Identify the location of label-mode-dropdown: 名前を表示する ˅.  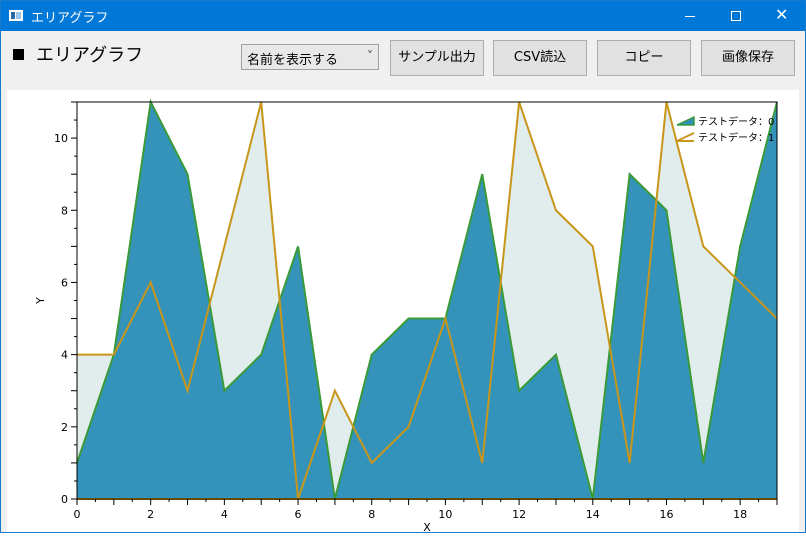
(310, 57).